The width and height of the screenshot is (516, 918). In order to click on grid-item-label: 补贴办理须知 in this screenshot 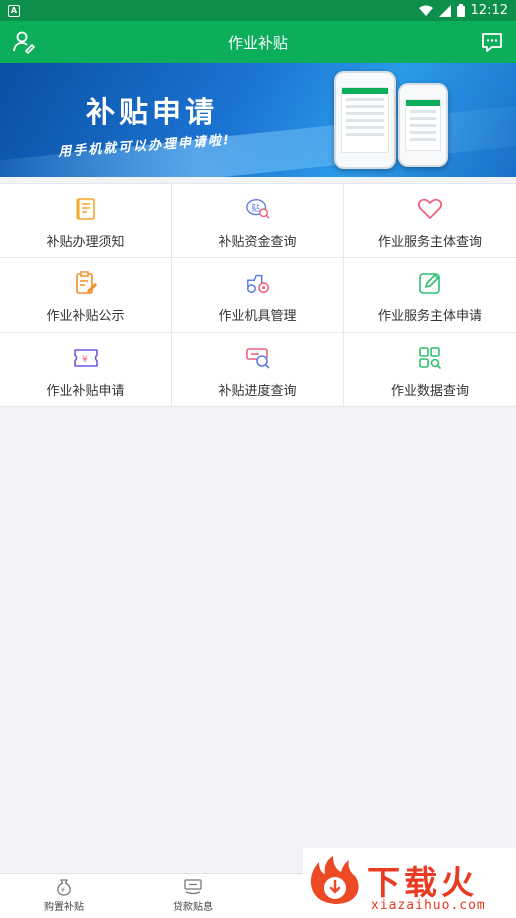, I will do `click(85, 242)`.